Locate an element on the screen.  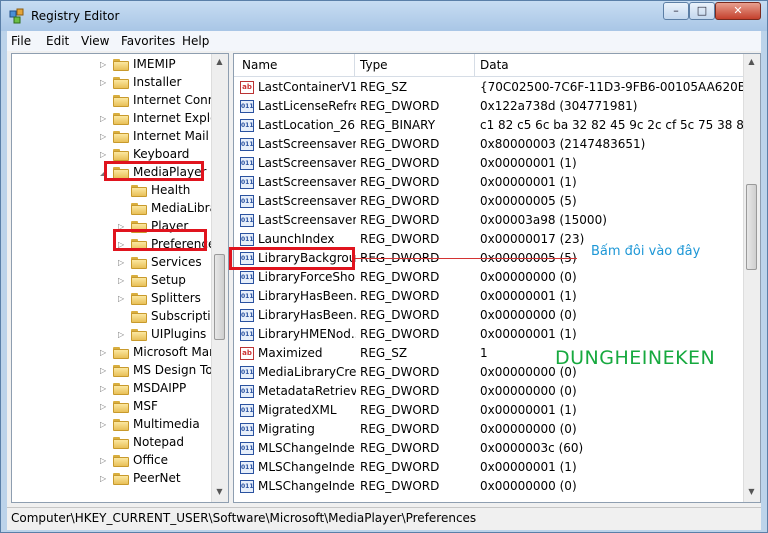
column-name-header: Name is located at coordinates (259, 65).